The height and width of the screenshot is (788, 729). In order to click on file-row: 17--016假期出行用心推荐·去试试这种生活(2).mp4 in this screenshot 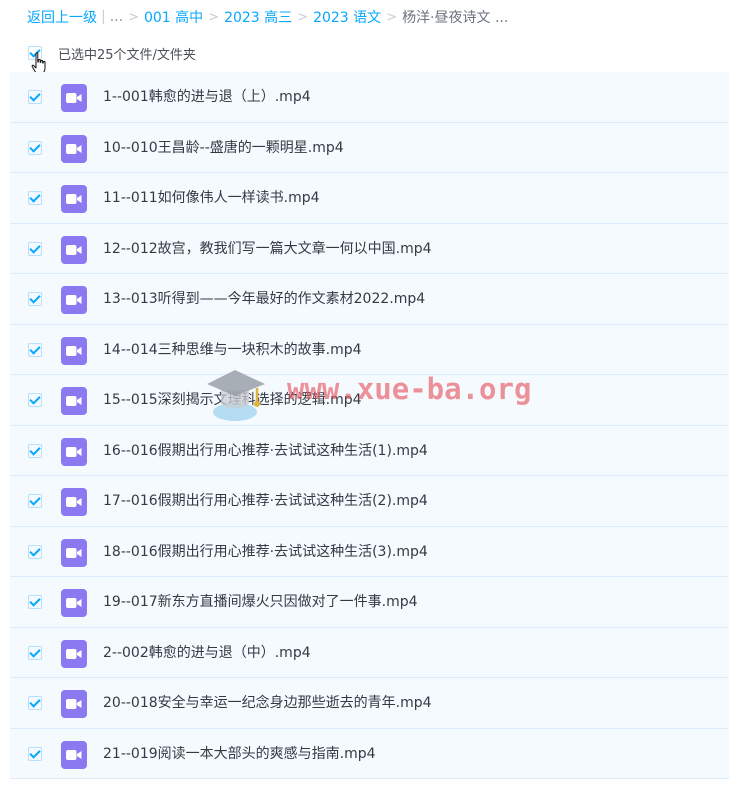, I will do `click(369, 501)`.